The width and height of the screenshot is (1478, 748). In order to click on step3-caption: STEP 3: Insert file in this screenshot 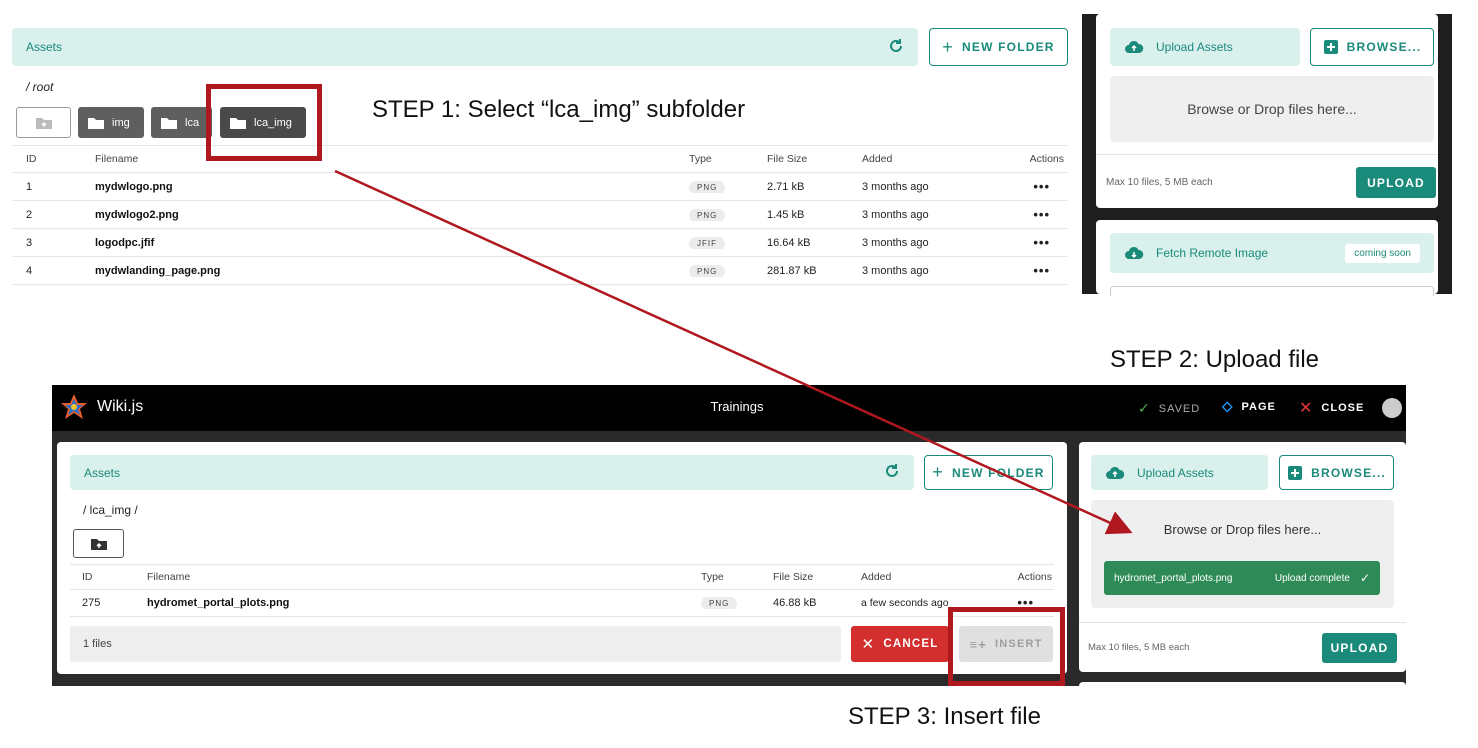, I will do `click(944, 716)`.